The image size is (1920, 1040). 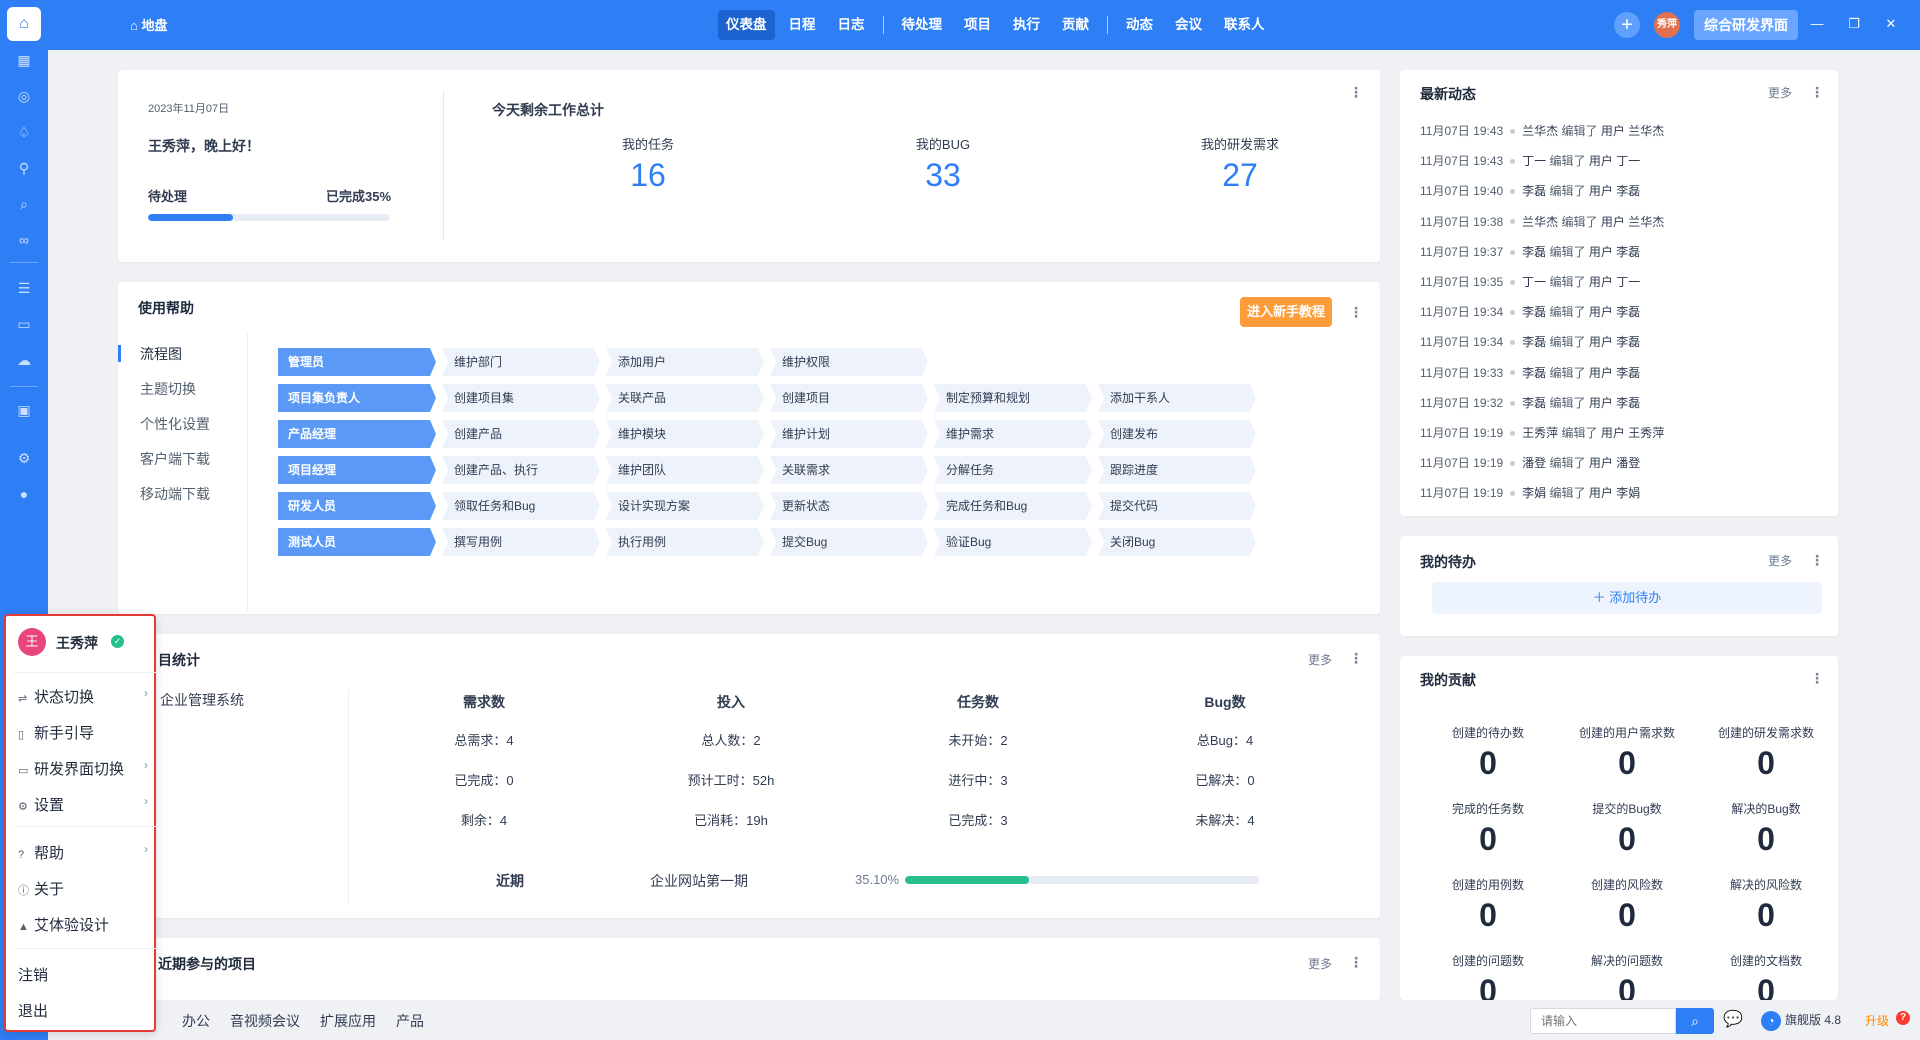 I want to click on search-button: ⌕, so click(x=1695, y=1021).